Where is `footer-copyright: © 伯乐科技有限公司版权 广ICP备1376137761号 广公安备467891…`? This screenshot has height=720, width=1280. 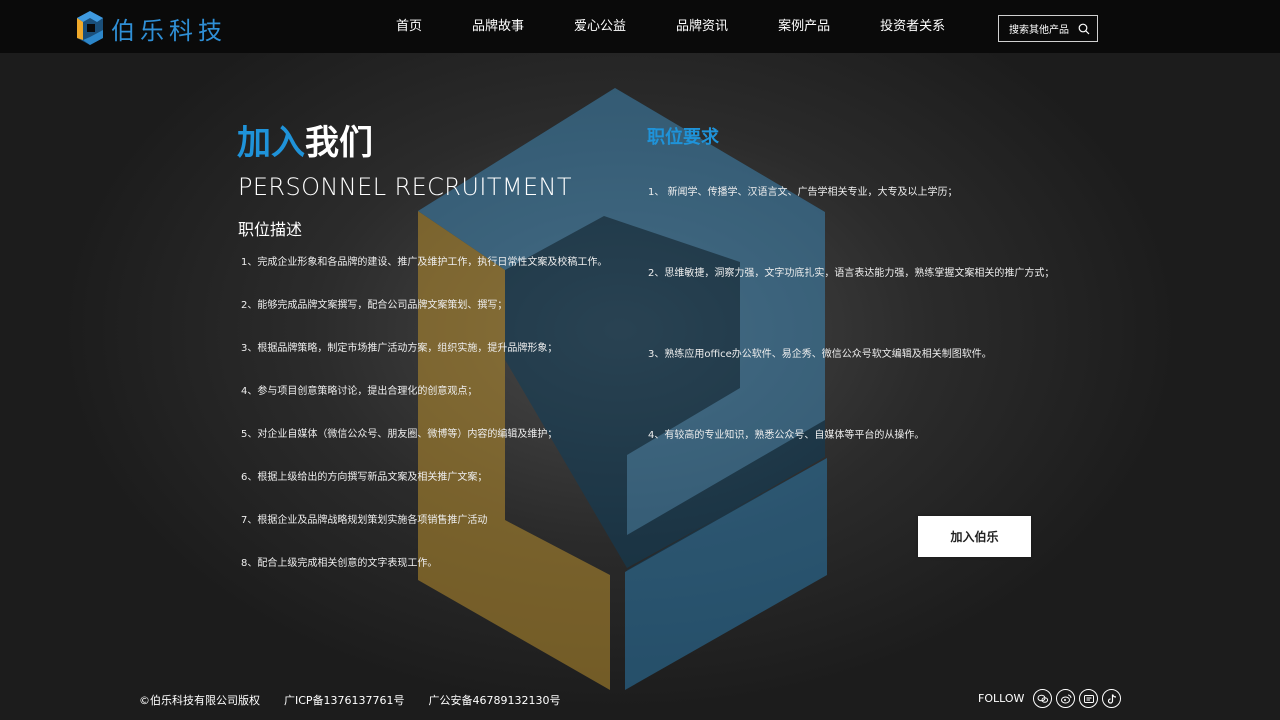 footer-copyright: © 伯乐科技有限公司版权 广ICP备1376137761号 广公安备467891… is located at coordinates (362, 700).